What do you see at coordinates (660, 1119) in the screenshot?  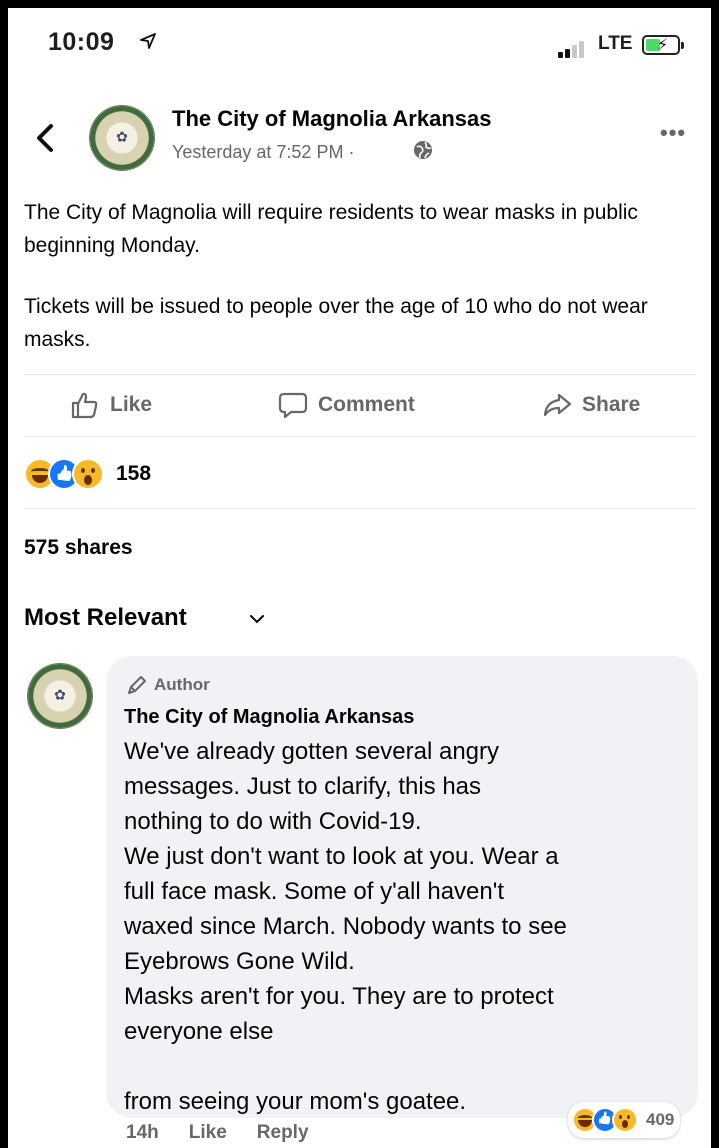 I see `comment-reaction-count: 409` at bounding box center [660, 1119].